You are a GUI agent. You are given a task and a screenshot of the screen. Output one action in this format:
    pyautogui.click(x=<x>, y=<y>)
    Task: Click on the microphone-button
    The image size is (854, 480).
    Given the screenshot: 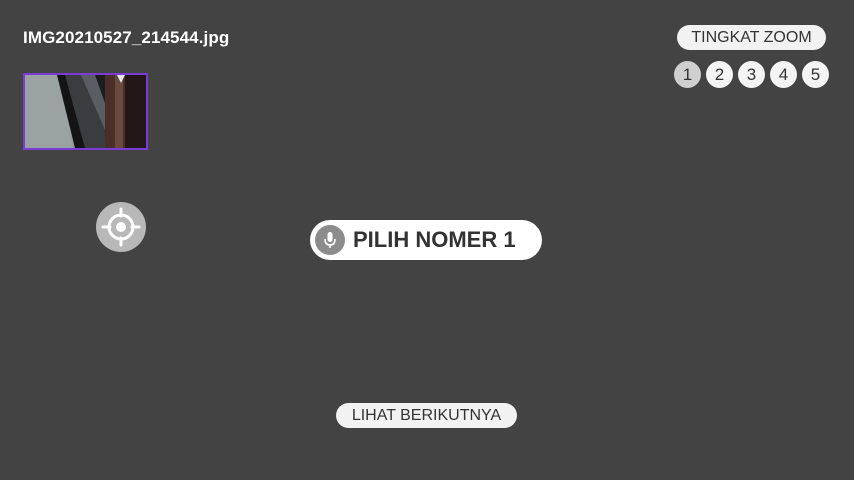 What is the action you would take?
    pyautogui.click(x=330, y=240)
    